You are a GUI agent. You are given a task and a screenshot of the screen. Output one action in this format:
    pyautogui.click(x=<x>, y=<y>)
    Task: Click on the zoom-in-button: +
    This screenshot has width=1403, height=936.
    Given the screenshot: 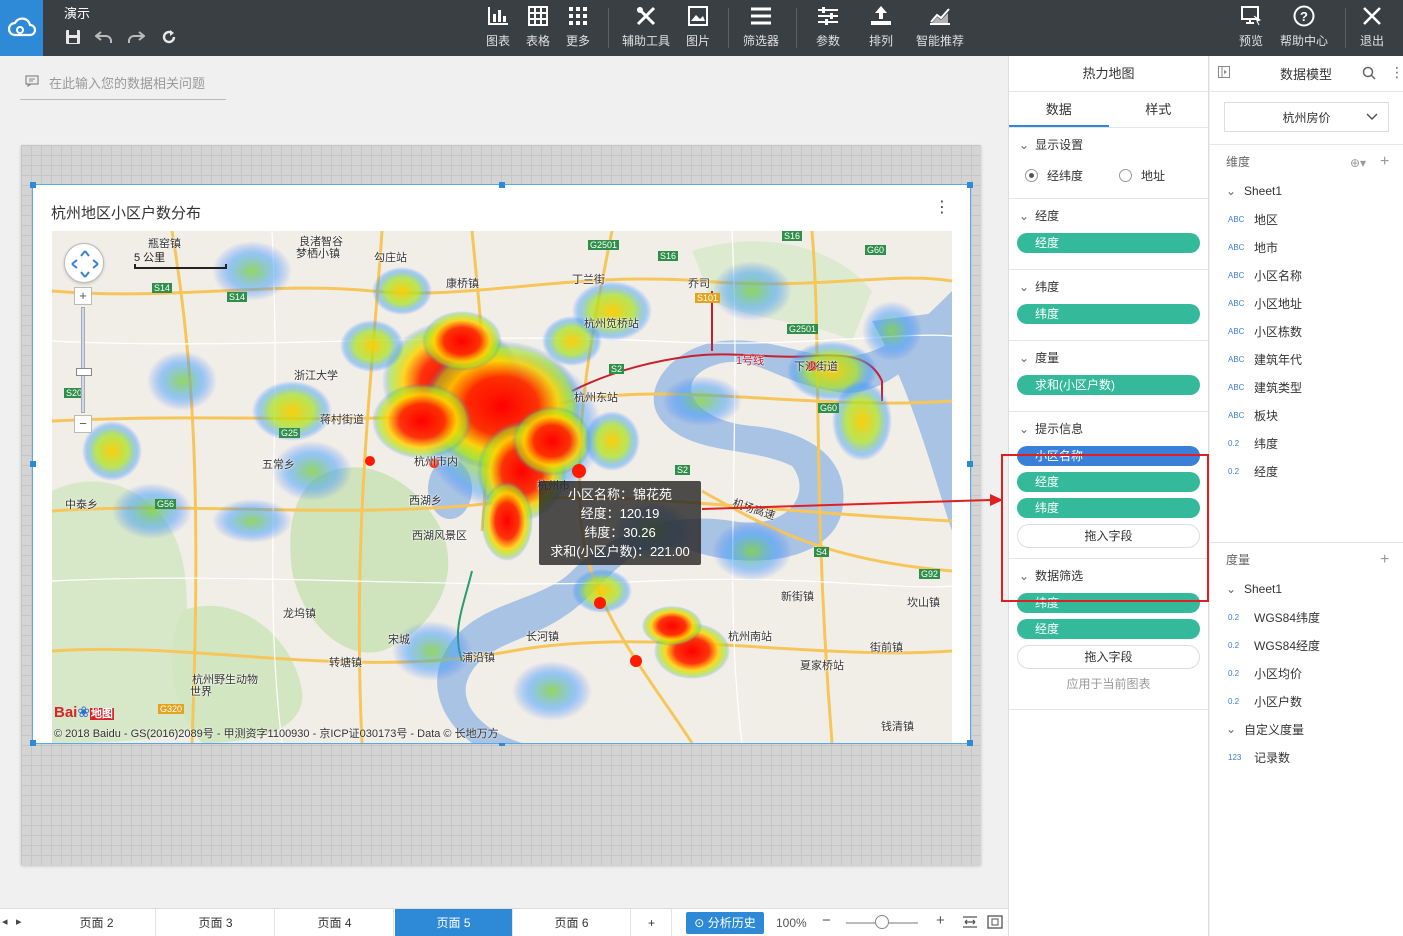 What is the action you would take?
    pyautogui.click(x=83, y=296)
    